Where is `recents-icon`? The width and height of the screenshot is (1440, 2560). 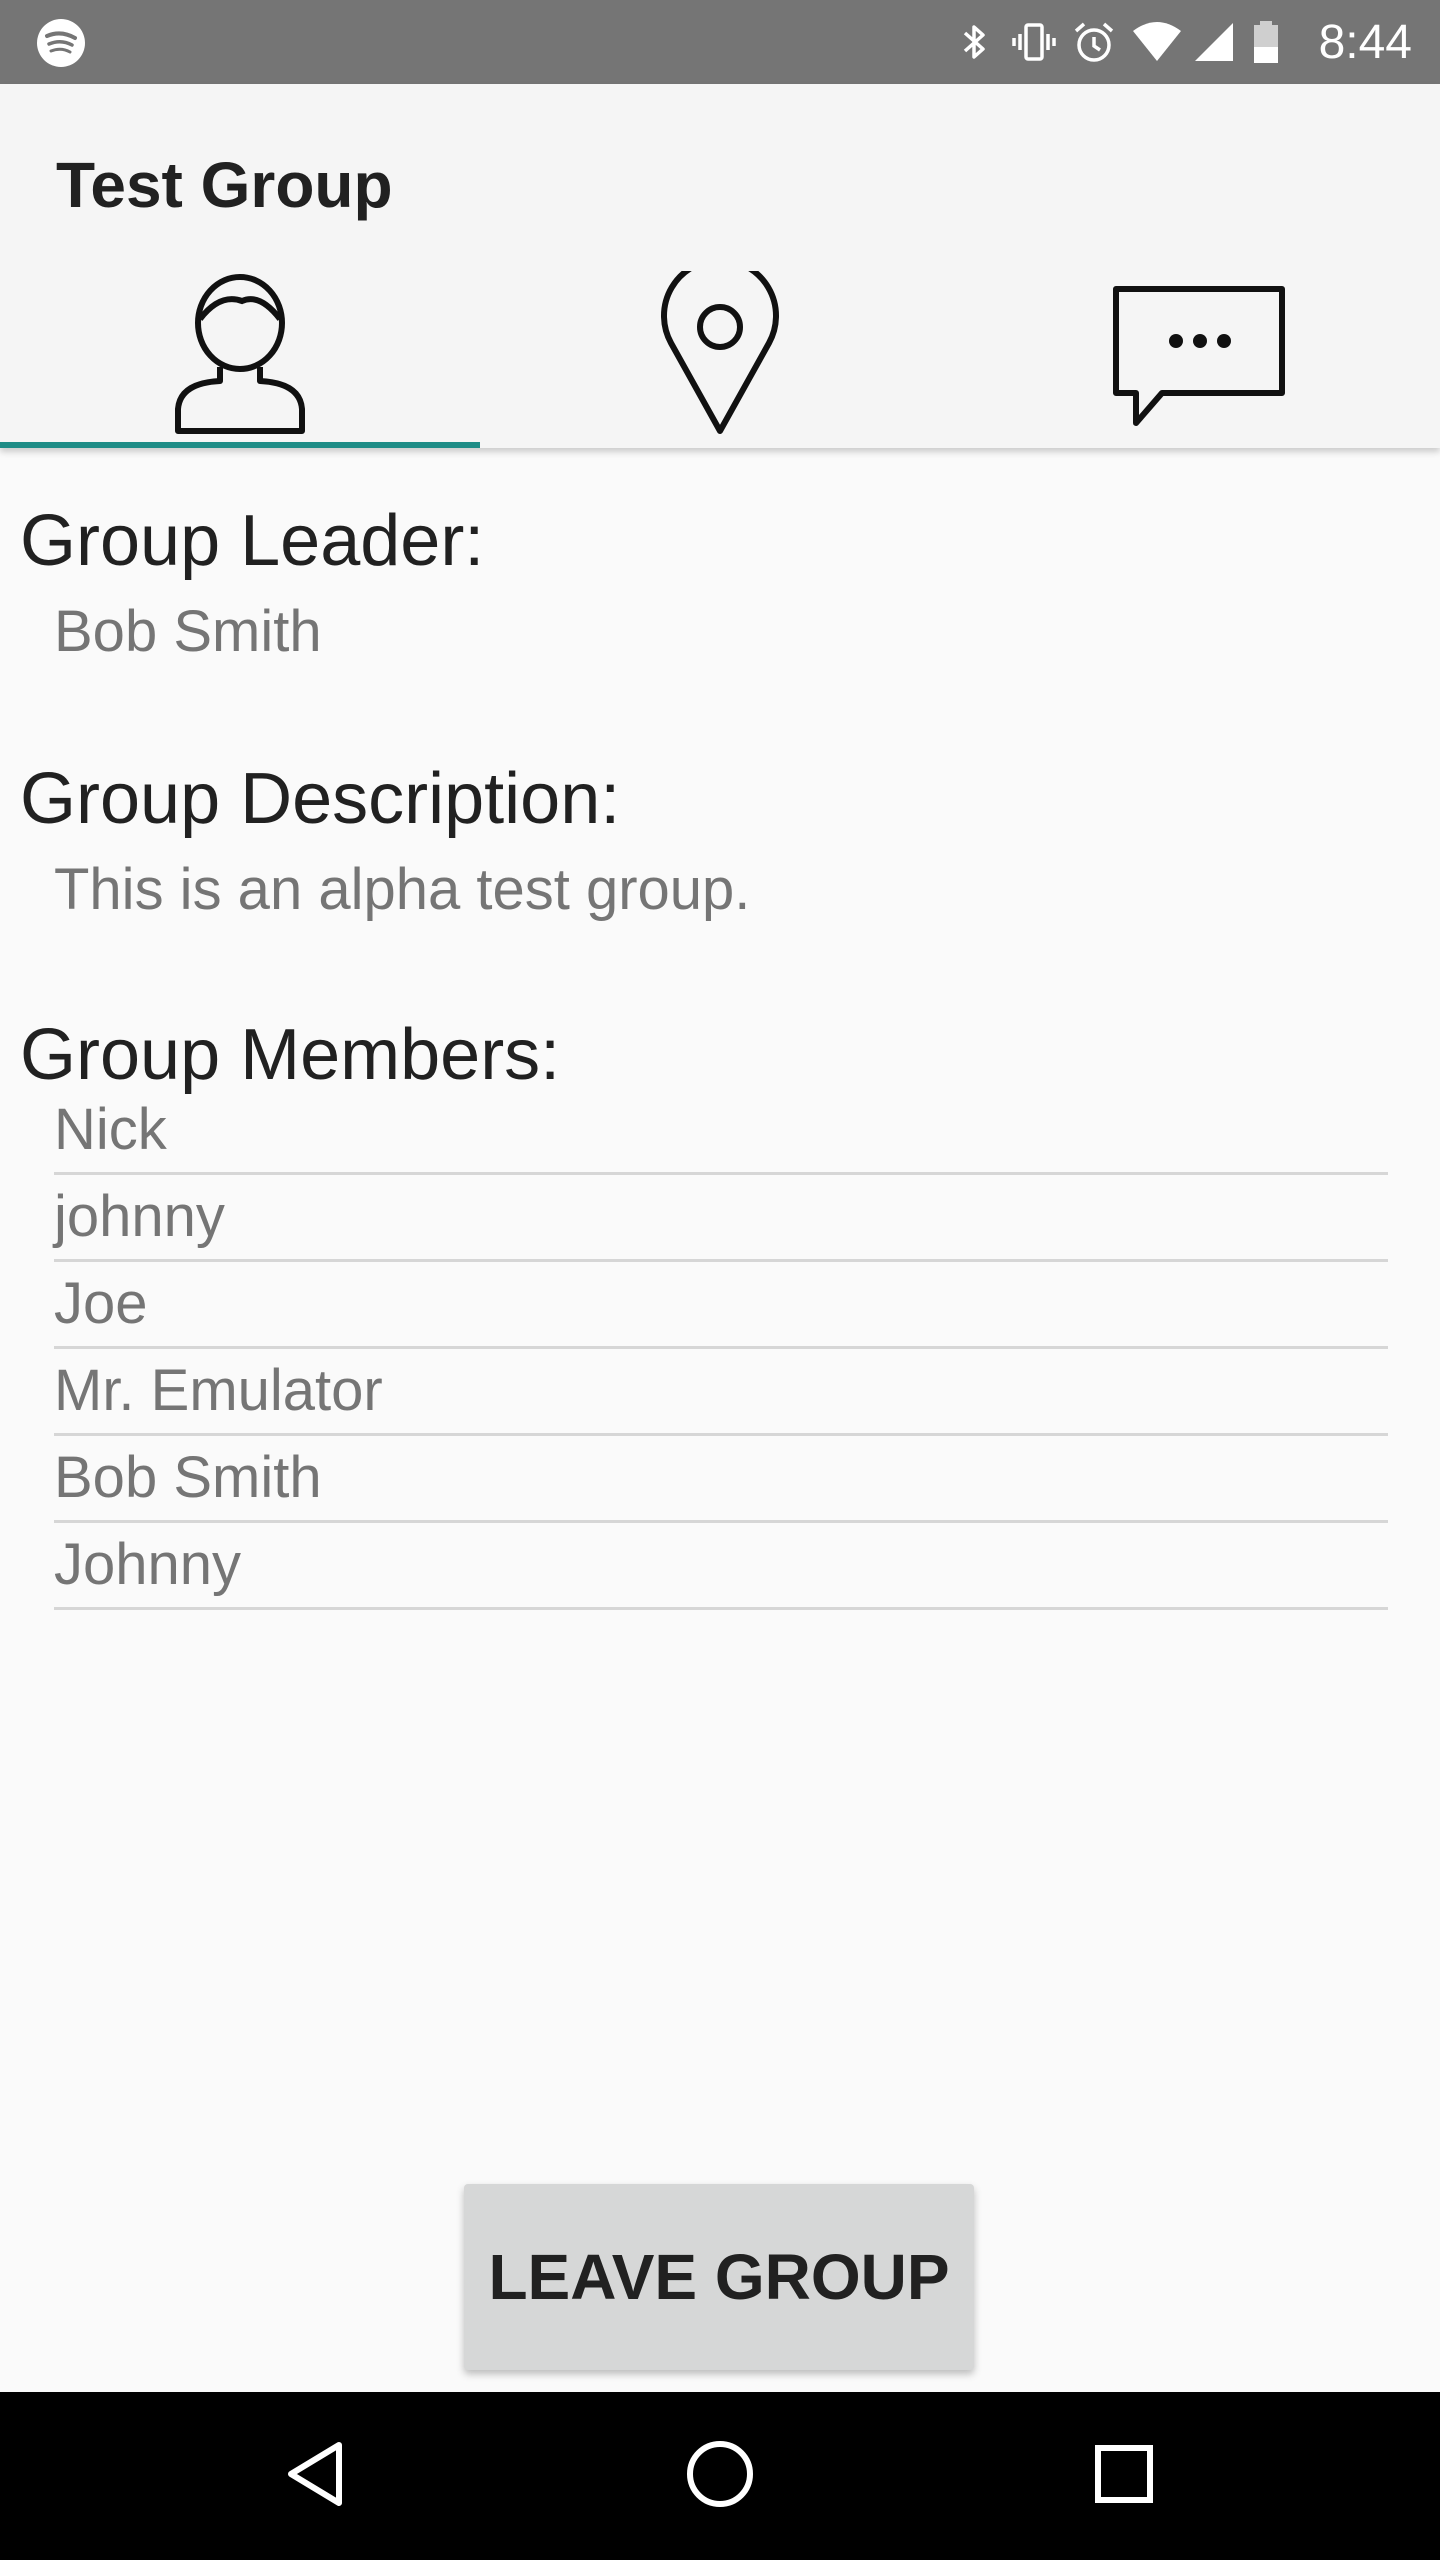 recents-icon is located at coordinates (1124, 2476).